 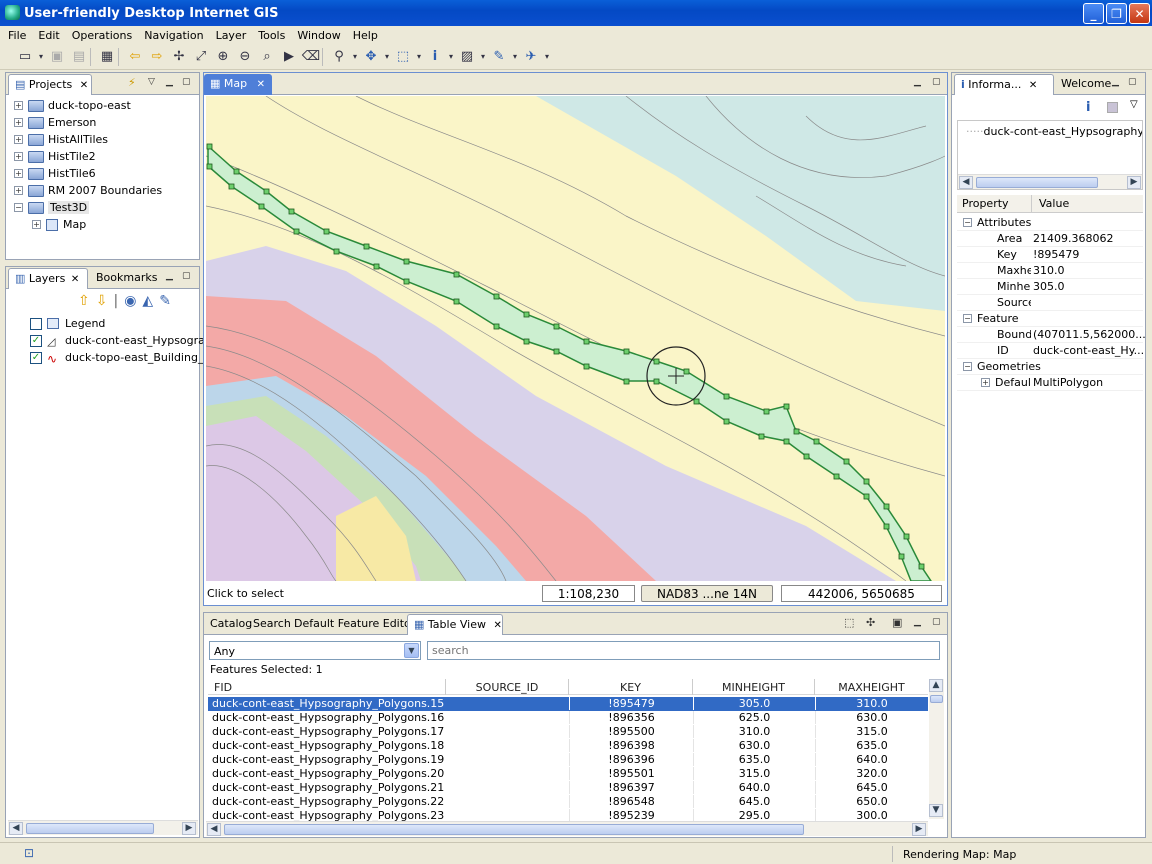 I want to click on tab-table-view: ▦ Table View ✕, so click(x=455, y=624).